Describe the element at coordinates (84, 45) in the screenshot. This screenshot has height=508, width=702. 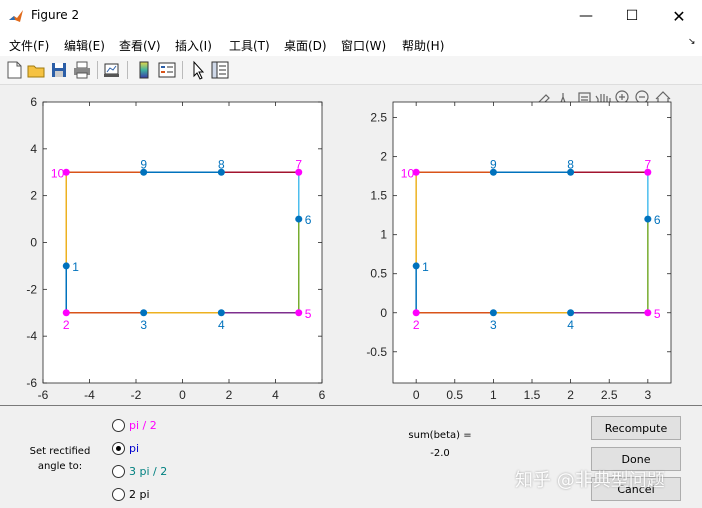
I see `menu-edit: 编辑(E)` at that location.